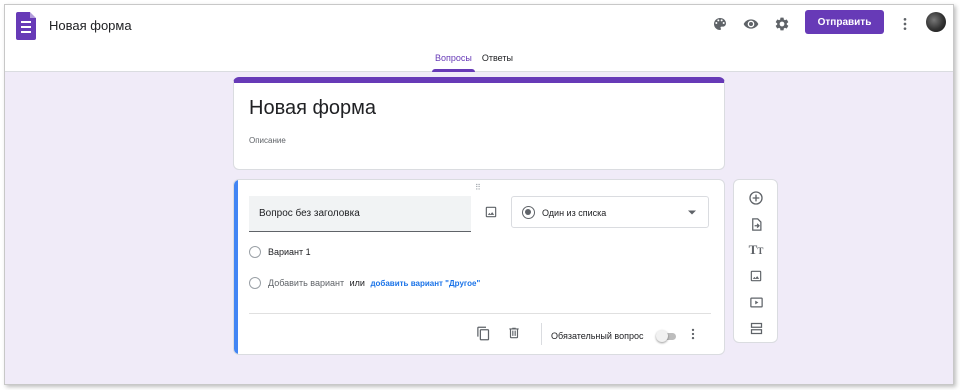  What do you see at coordinates (425, 283) in the screenshot?
I see `add-other-button: добавить вариант "Другое"` at bounding box center [425, 283].